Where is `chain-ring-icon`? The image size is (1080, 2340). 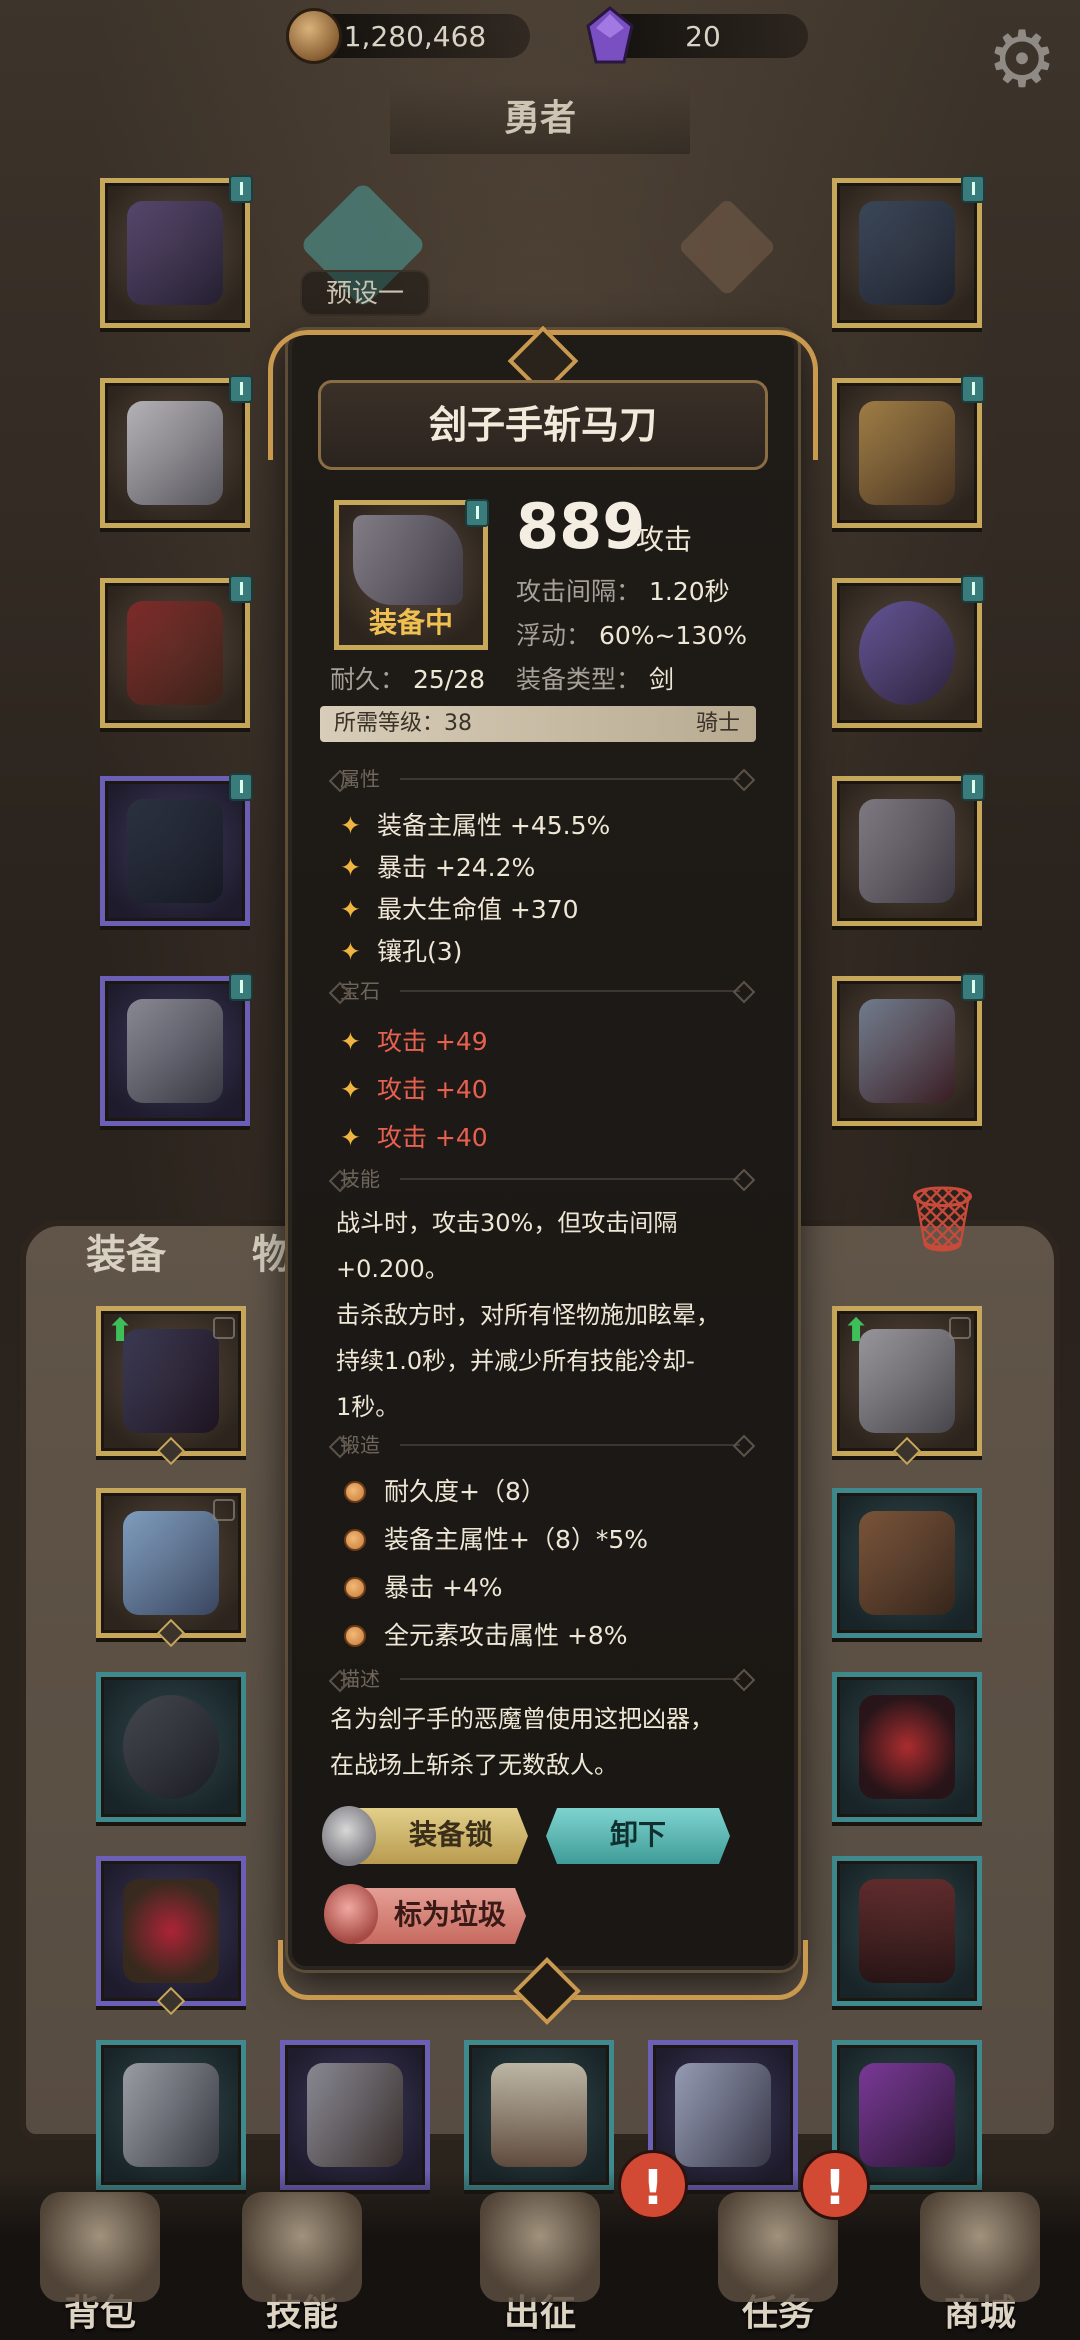
chain-ring-icon is located at coordinates (171, 1747).